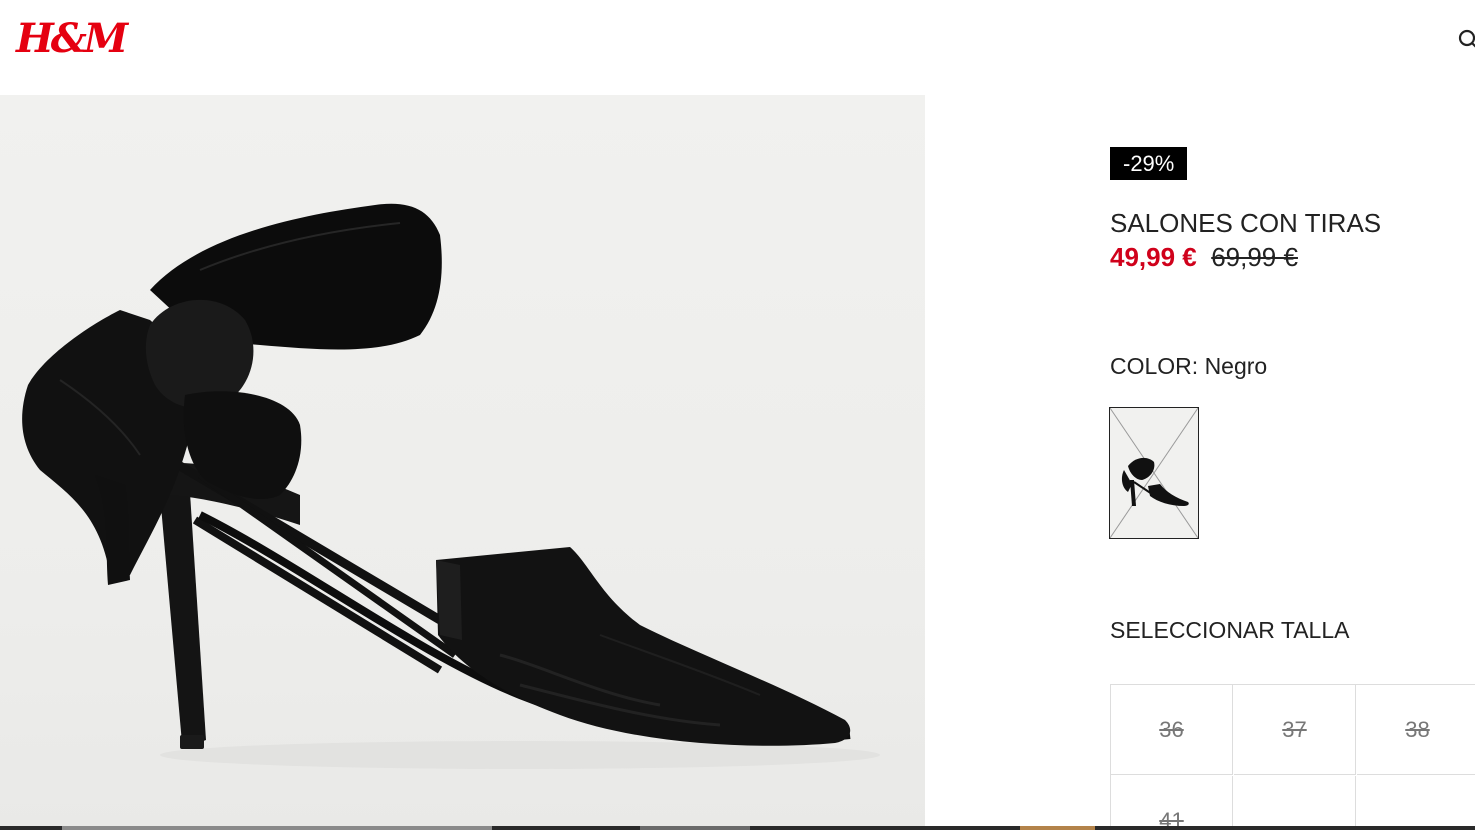 This screenshot has width=1475, height=830. What do you see at coordinates (1153, 257) in the screenshot?
I see `sale-price: 49,99 €` at bounding box center [1153, 257].